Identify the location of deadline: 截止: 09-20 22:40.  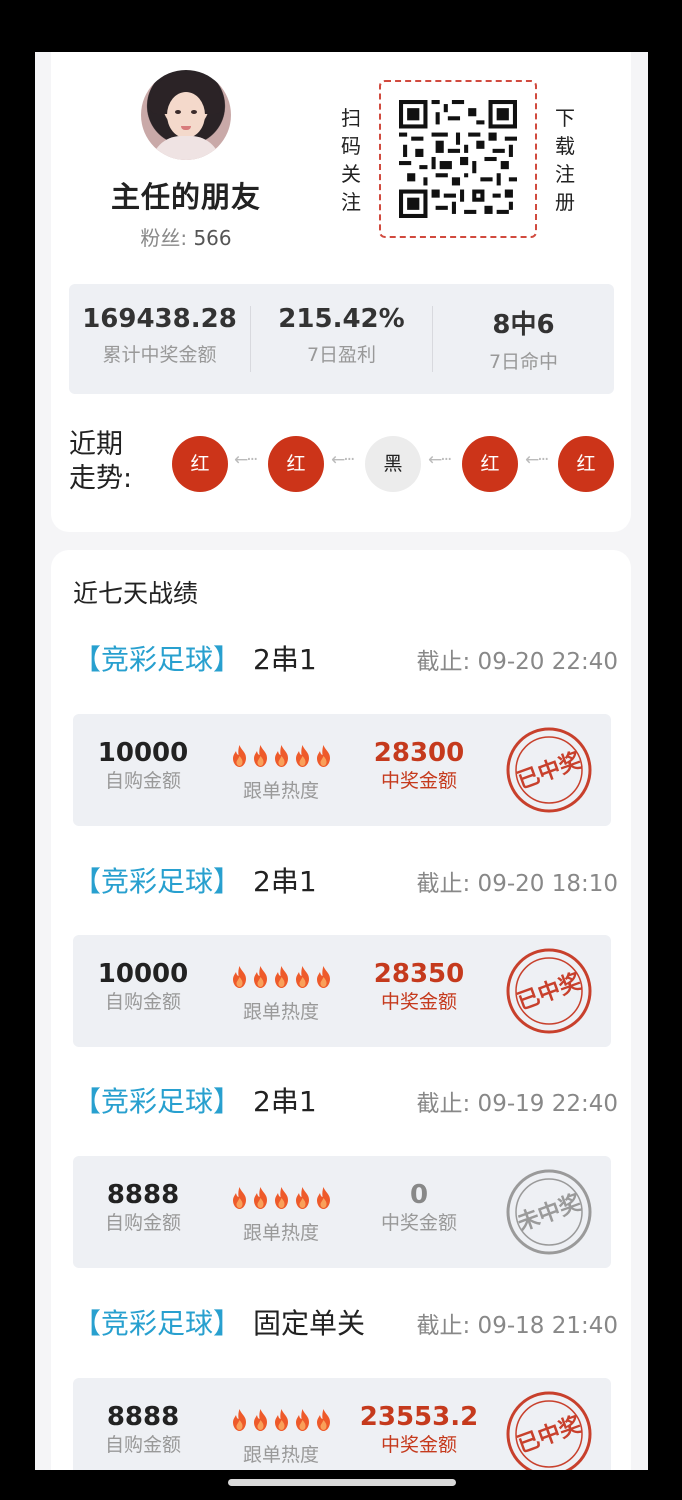
(517, 662).